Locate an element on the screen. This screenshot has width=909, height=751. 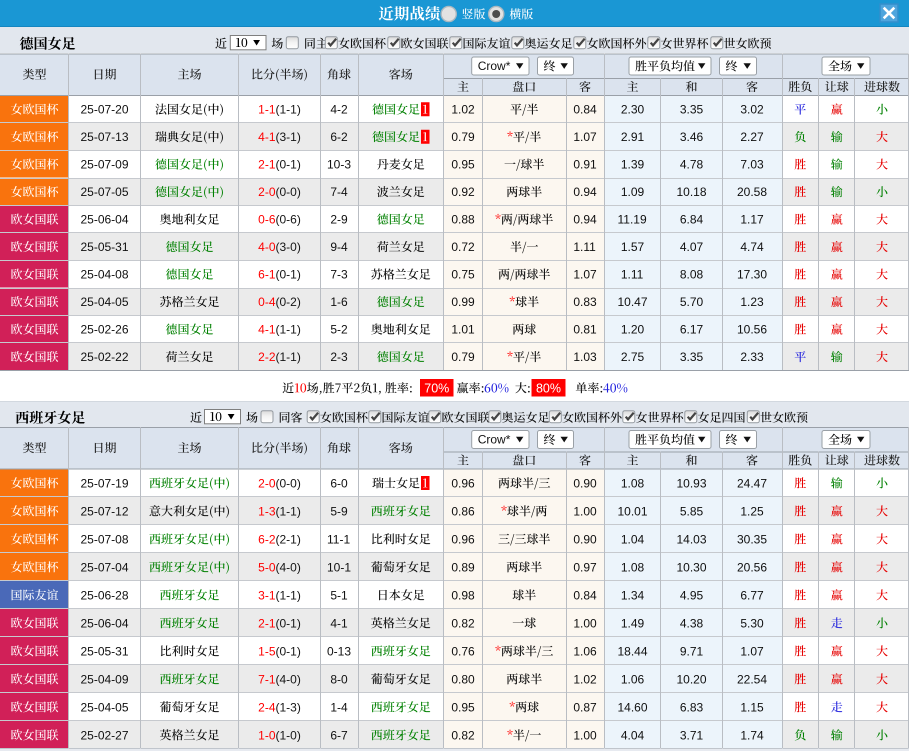
svg-text: 6.77 is located at coordinates (752, 595).